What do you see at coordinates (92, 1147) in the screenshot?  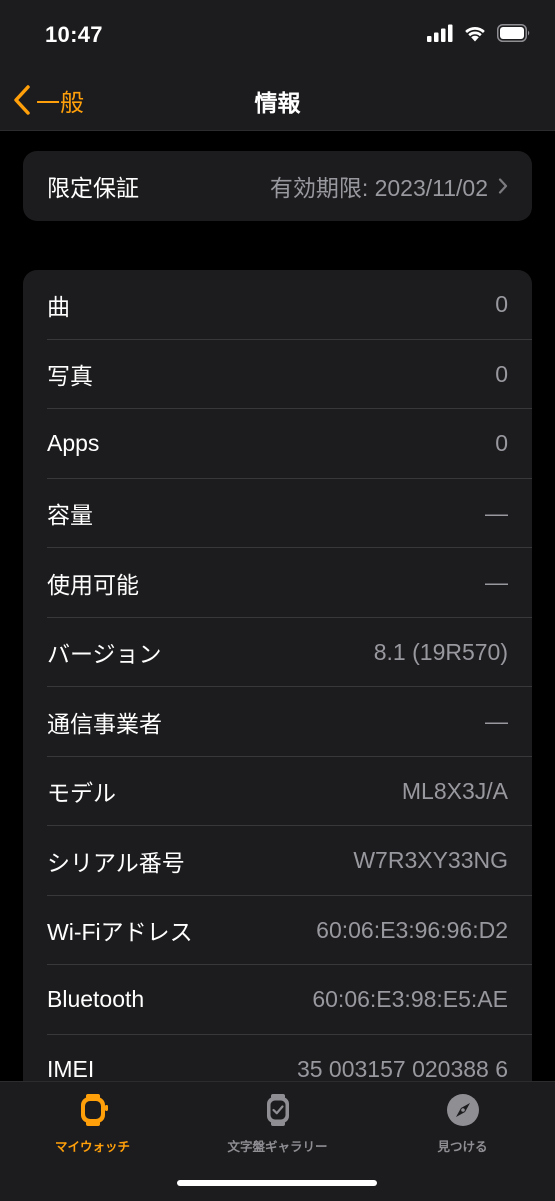 I see `tab-label: マイウォッチ` at bounding box center [92, 1147].